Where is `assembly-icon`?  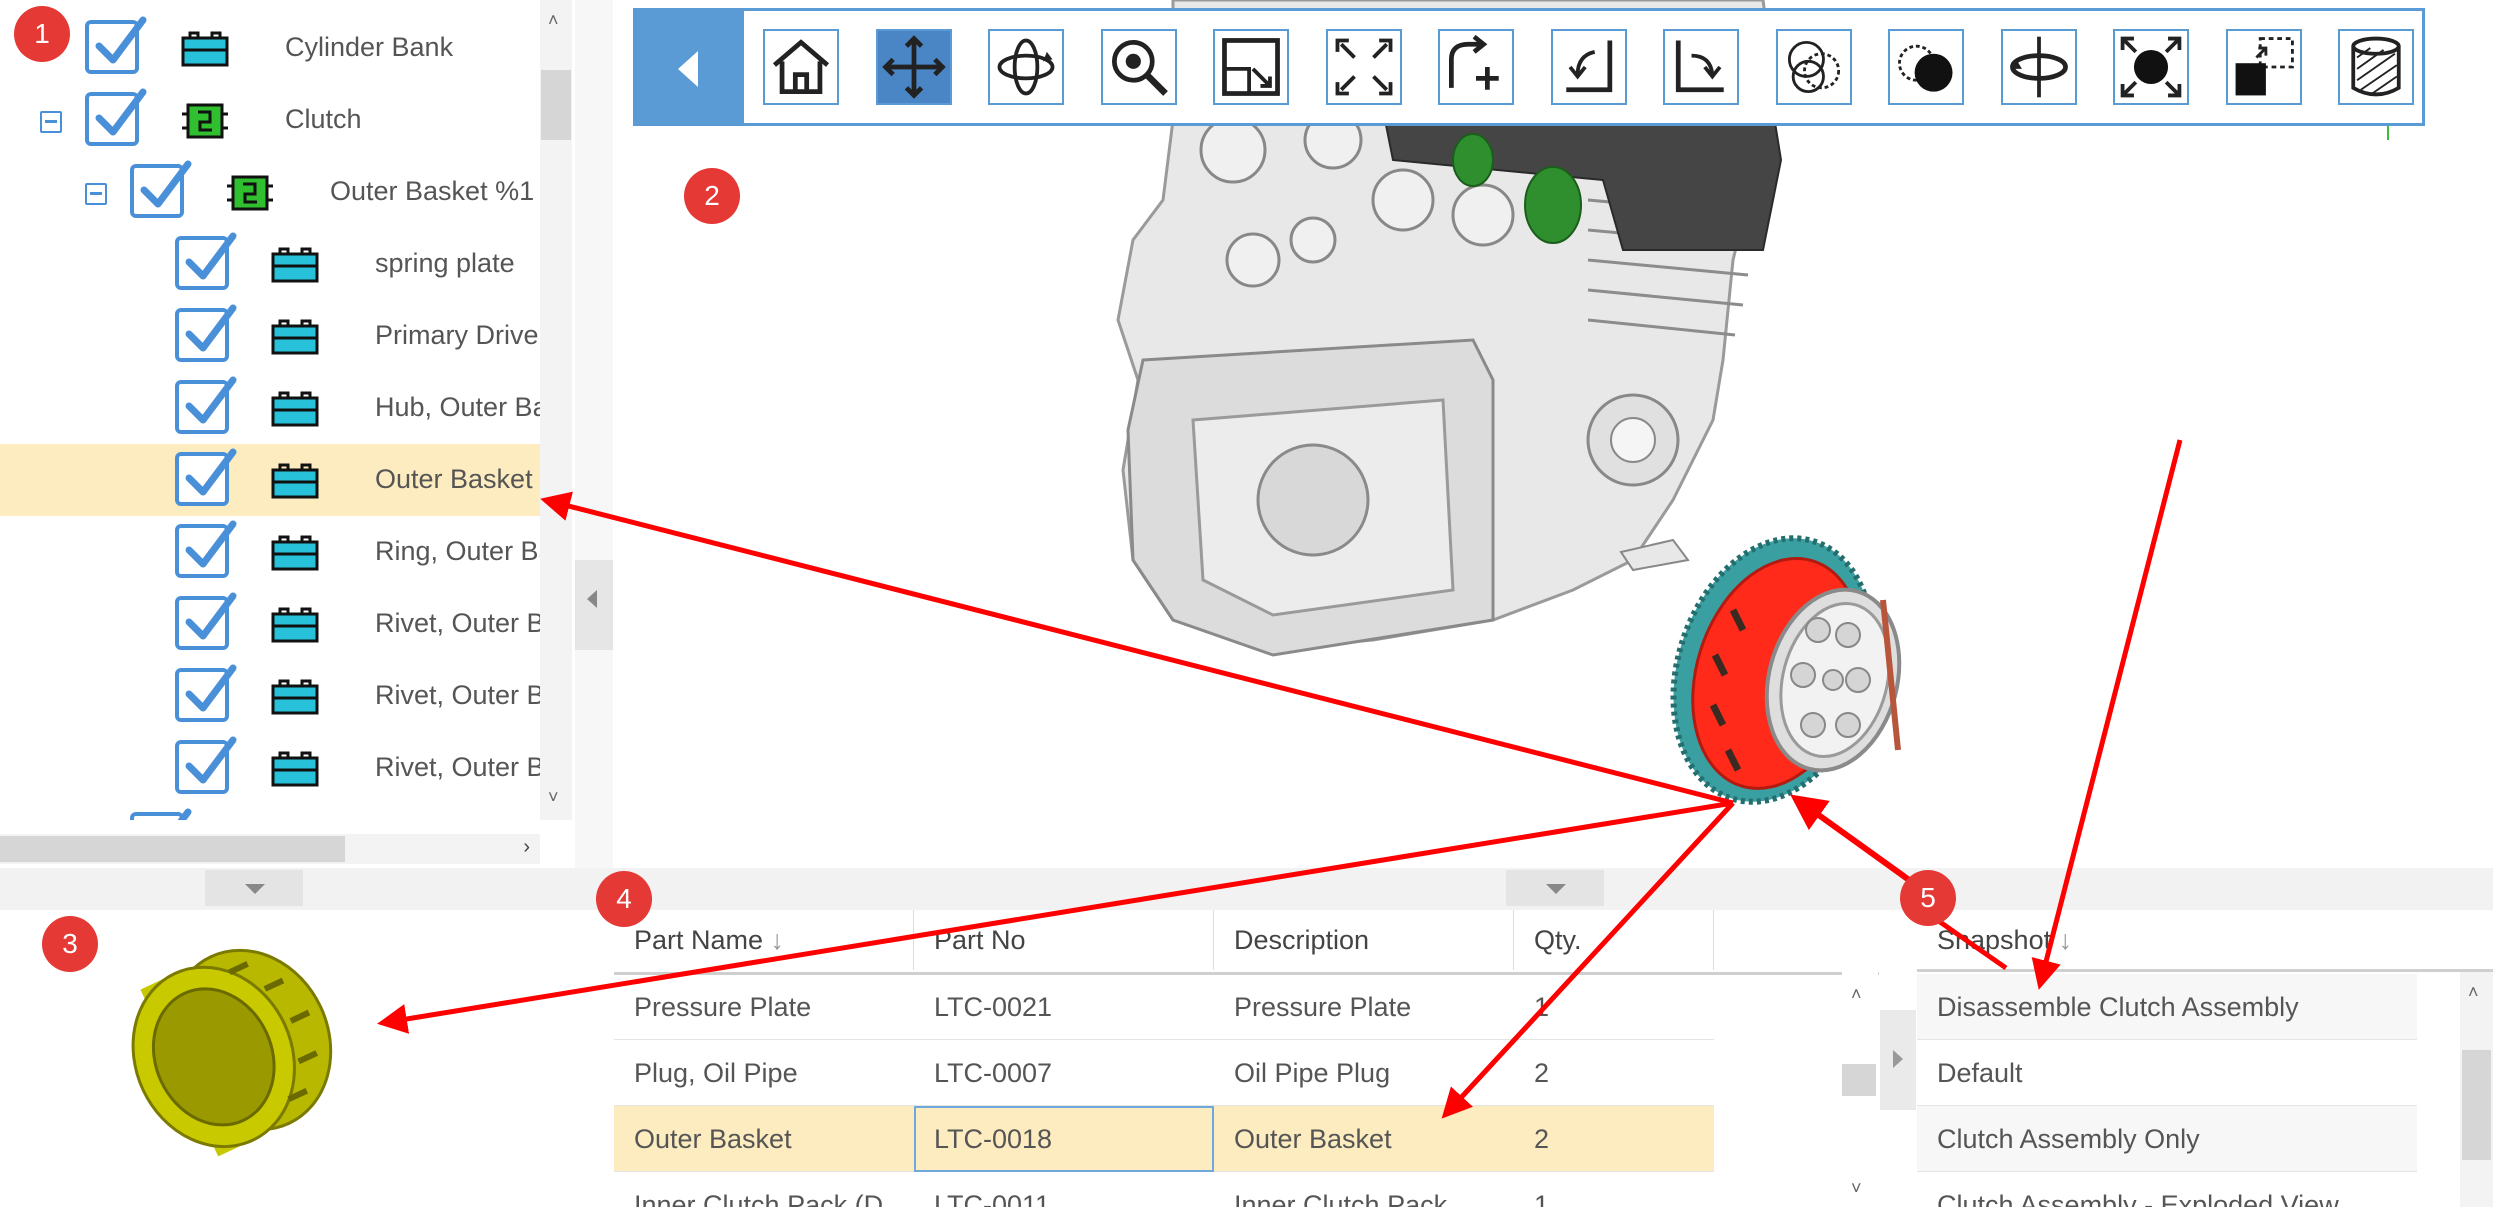 assembly-icon is located at coordinates (250, 193).